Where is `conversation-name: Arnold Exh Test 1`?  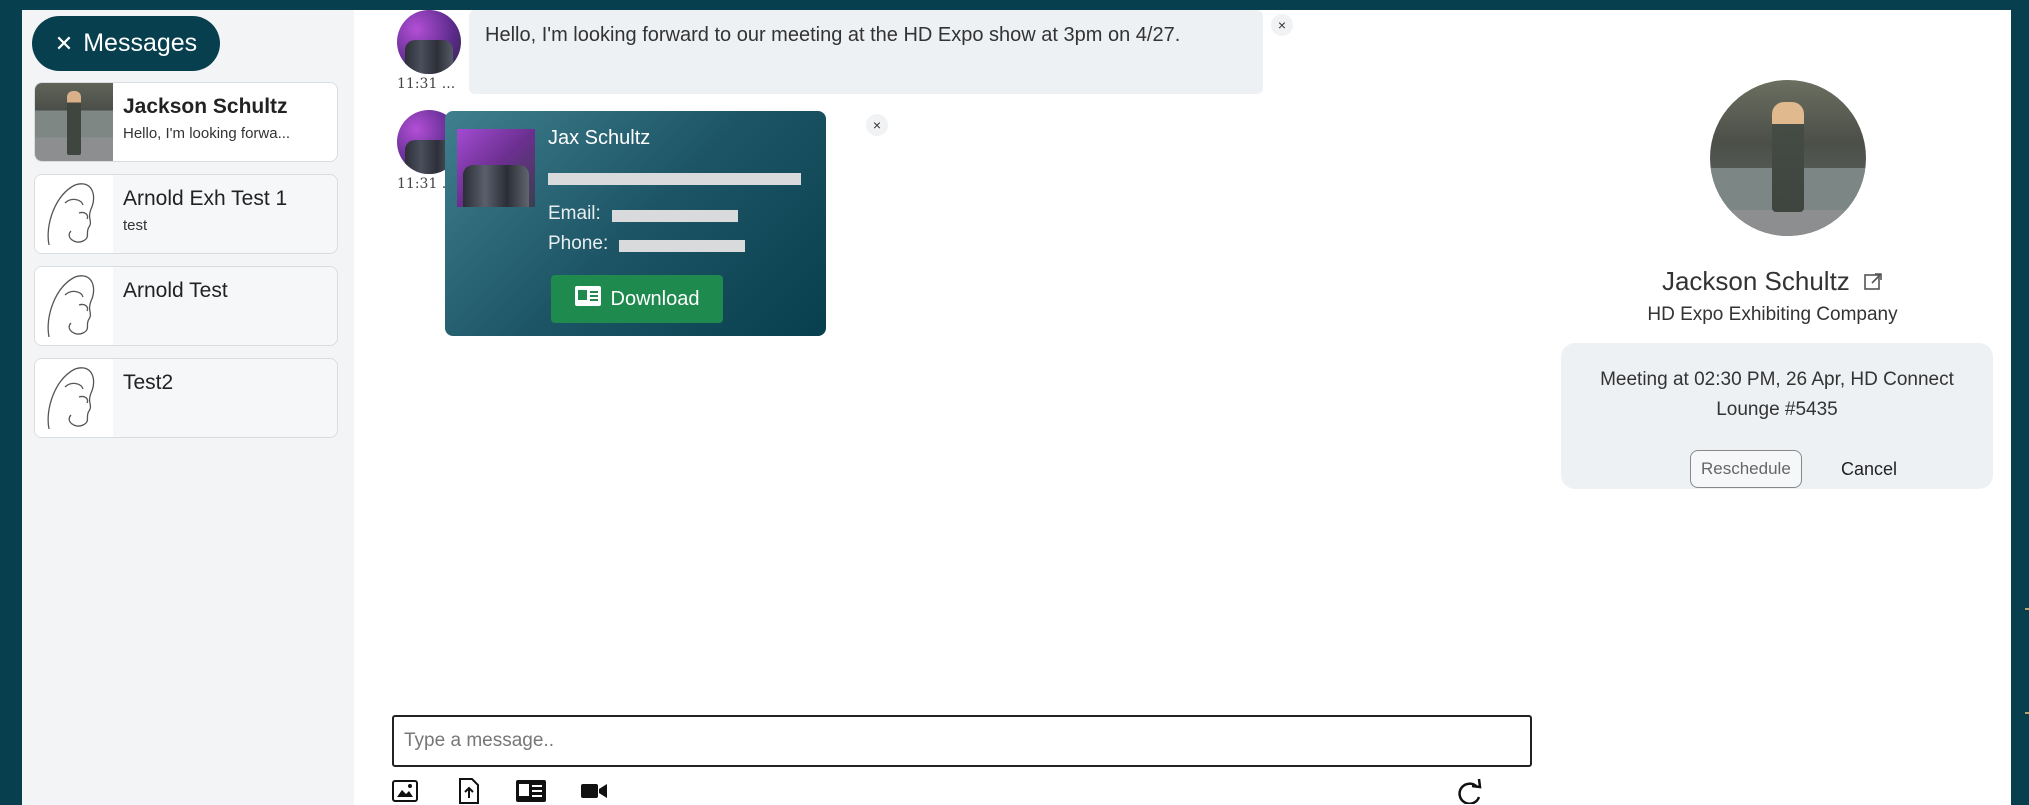 conversation-name: Arnold Exh Test 1 is located at coordinates (205, 198).